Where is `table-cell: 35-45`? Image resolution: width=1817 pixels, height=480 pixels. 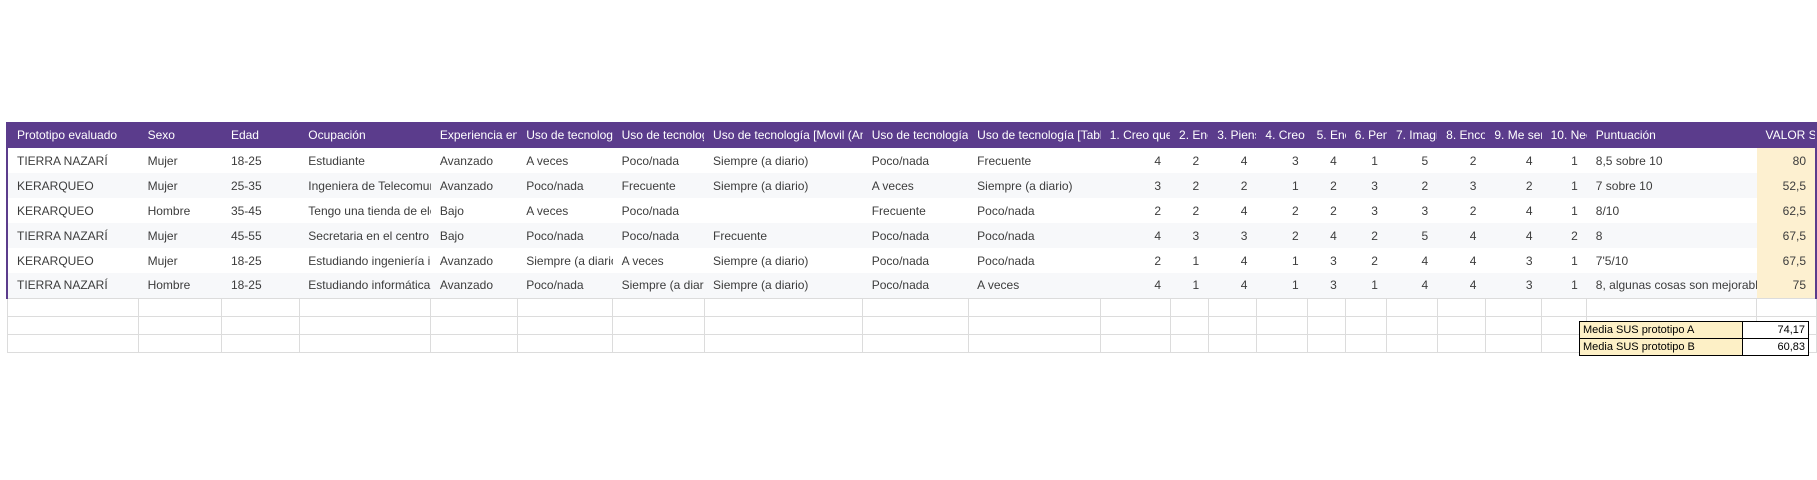
table-cell: 35-45 is located at coordinates (260, 210).